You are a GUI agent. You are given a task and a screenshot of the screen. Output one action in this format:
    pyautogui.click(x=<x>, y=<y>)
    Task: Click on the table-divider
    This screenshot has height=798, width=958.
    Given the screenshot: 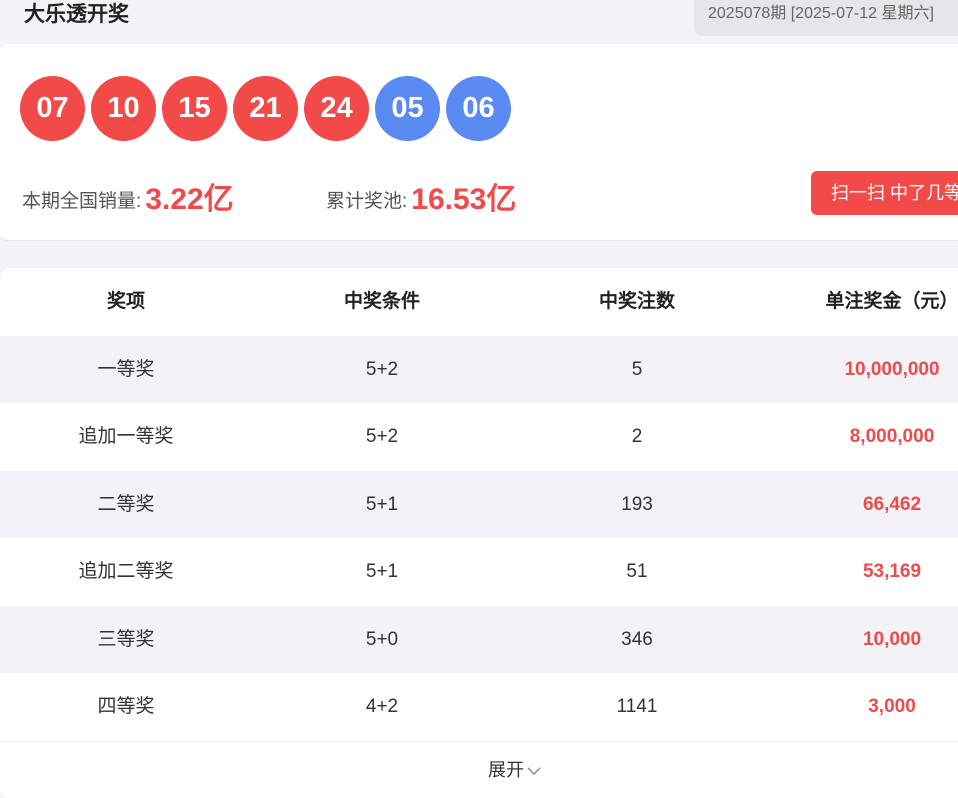 What is the action you would take?
    pyautogui.click(x=479, y=741)
    